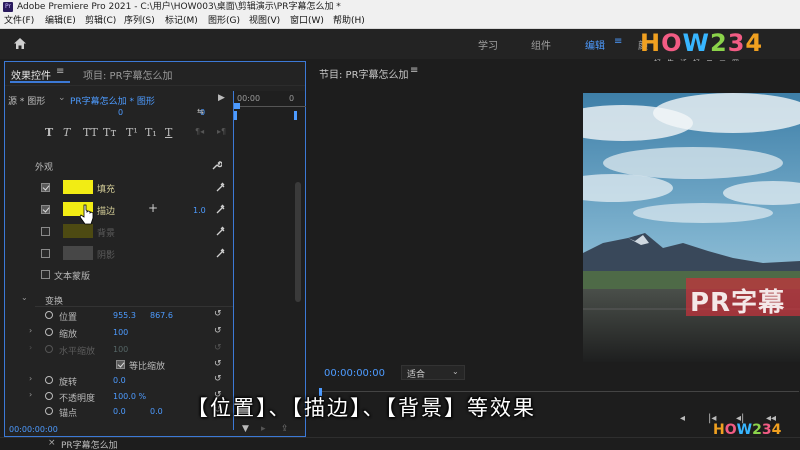 This screenshot has height=450, width=800. I want to click on shadow-color-swatch, so click(78, 253).